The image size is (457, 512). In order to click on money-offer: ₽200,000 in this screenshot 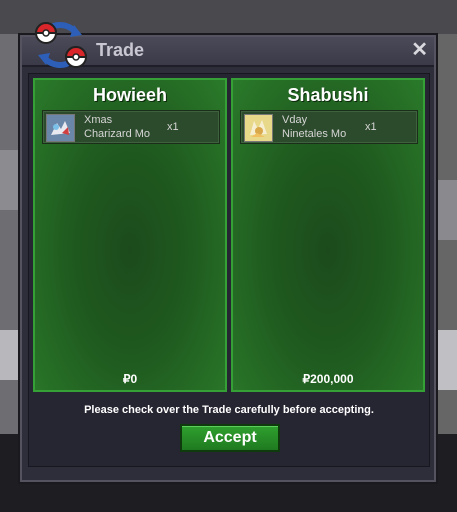, I will do `click(328, 379)`.